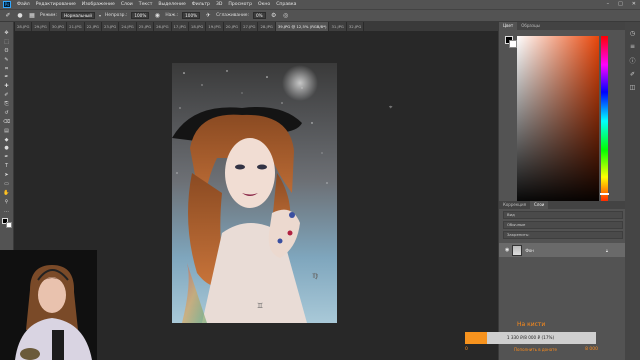  What do you see at coordinates (264, 4) in the screenshot?
I see `menu-window: Окно` at bounding box center [264, 4].